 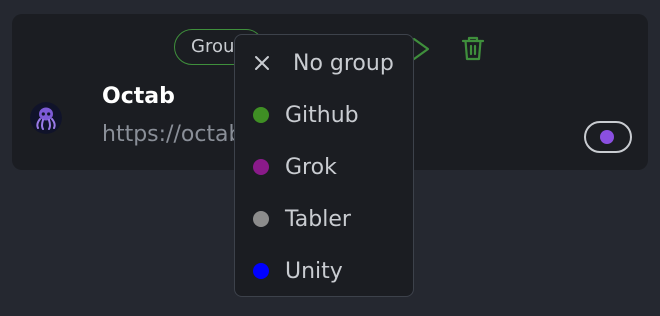 I want to click on dropdown-item-tabler: Tabler, so click(x=324, y=219).